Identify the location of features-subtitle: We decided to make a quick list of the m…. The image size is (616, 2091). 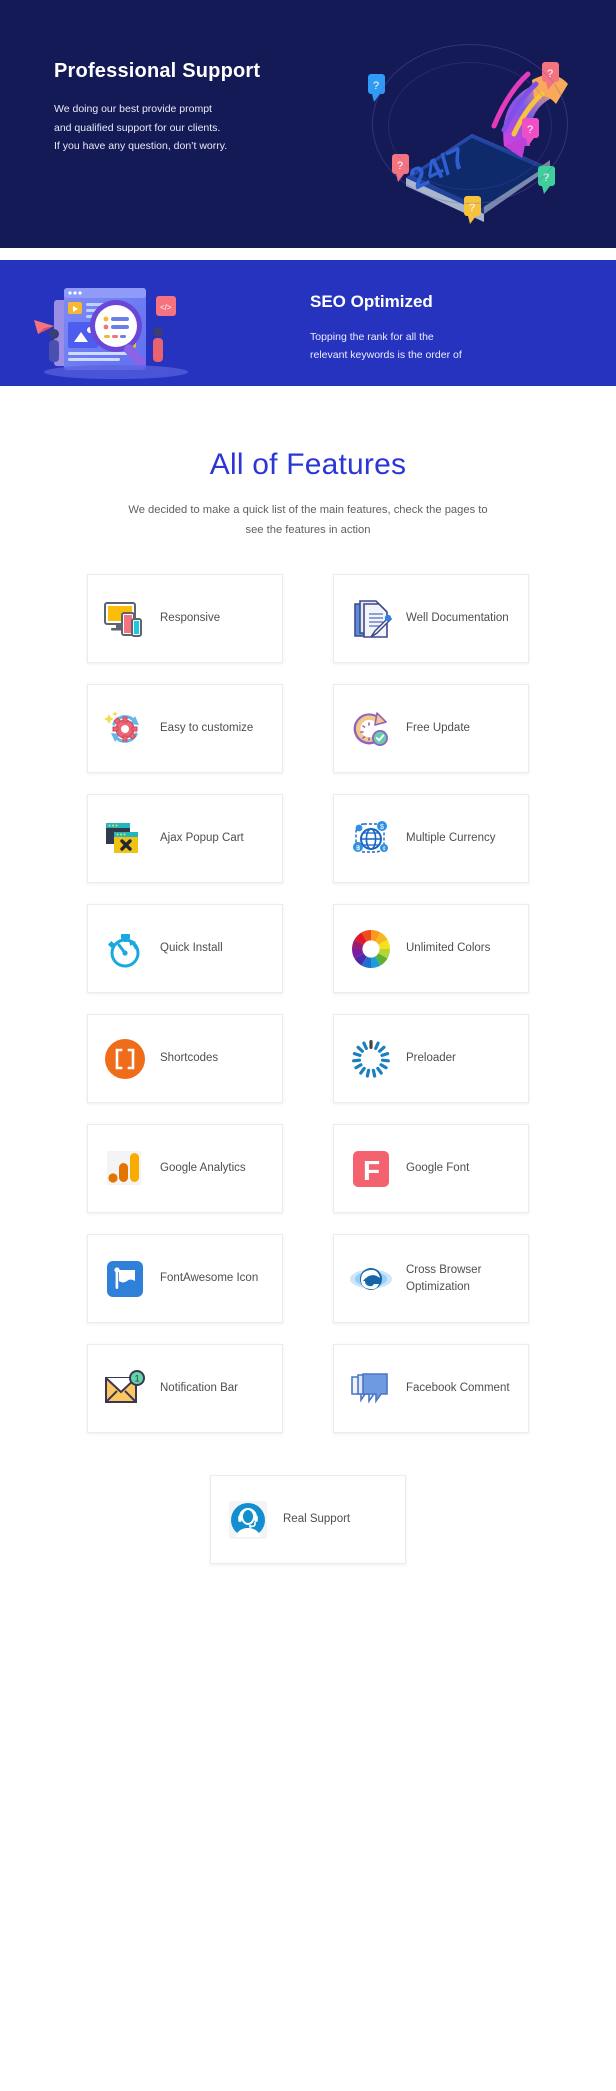
(308, 520).